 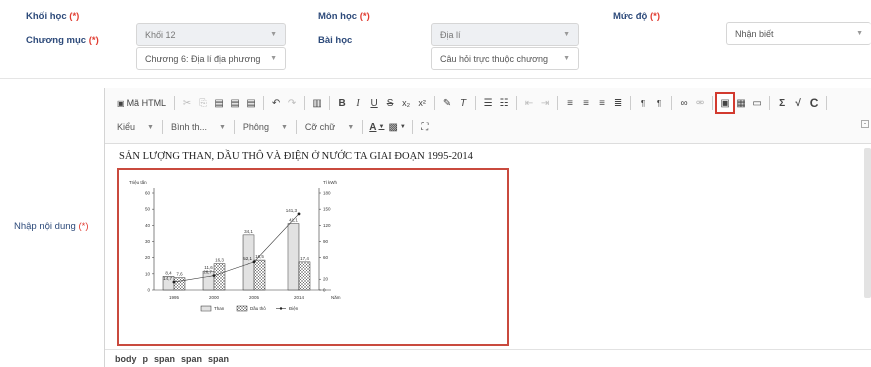 I want to click on lesson-value: Câu hỏi trực thuộc chương, so click(x=494, y=58).